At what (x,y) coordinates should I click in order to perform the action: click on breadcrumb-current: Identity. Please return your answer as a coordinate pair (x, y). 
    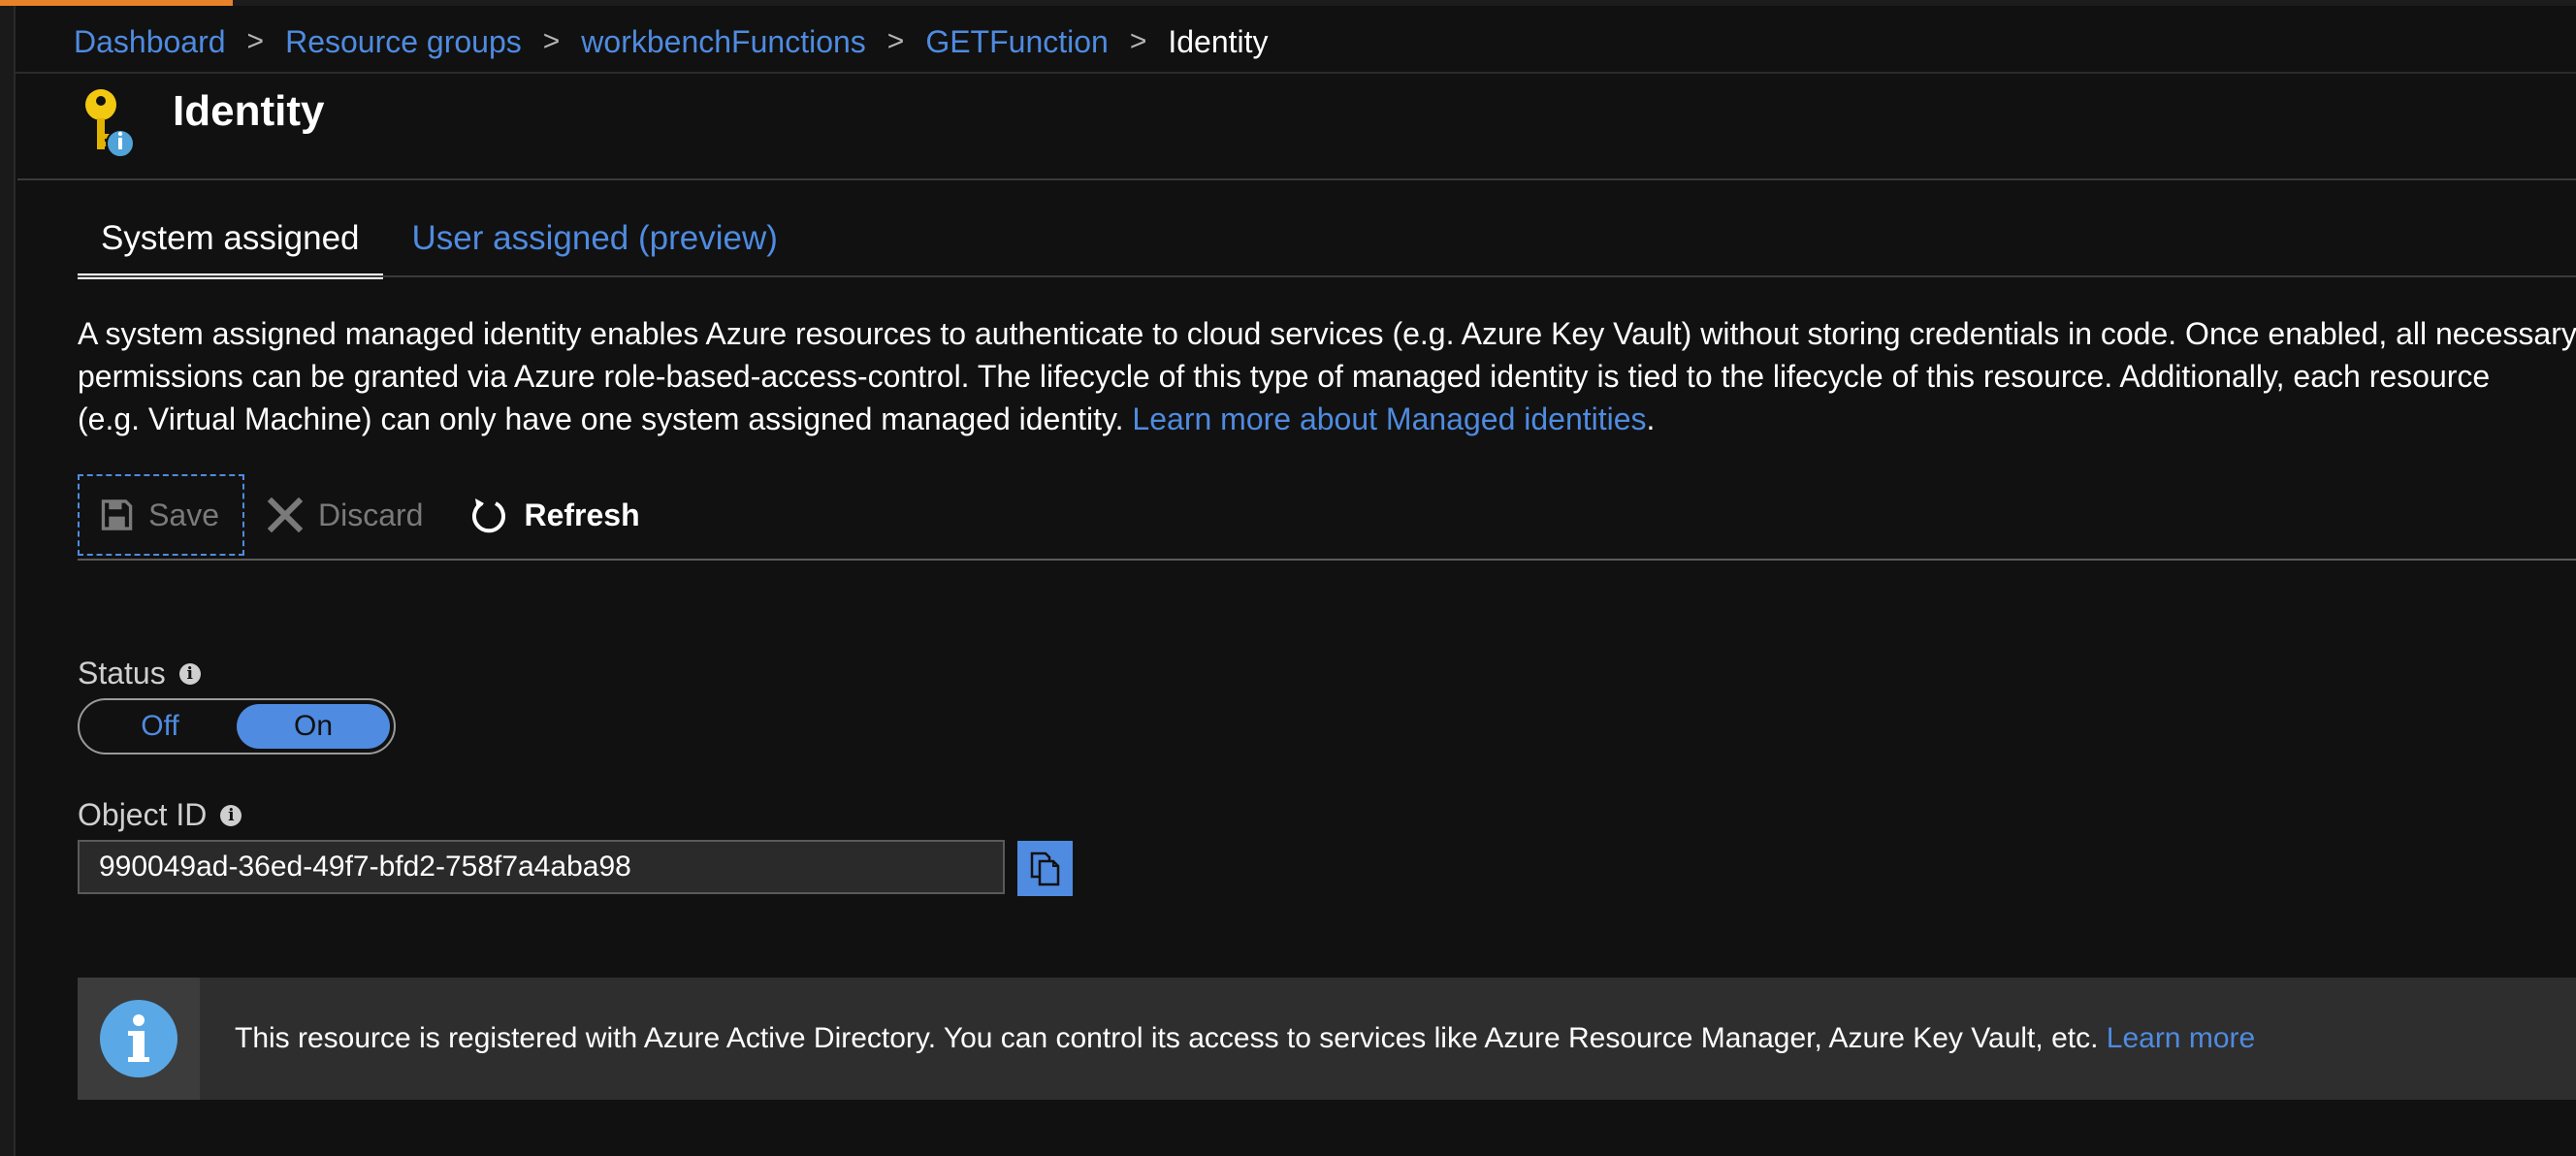
    Looking at the image, I should click on (1218, 41).